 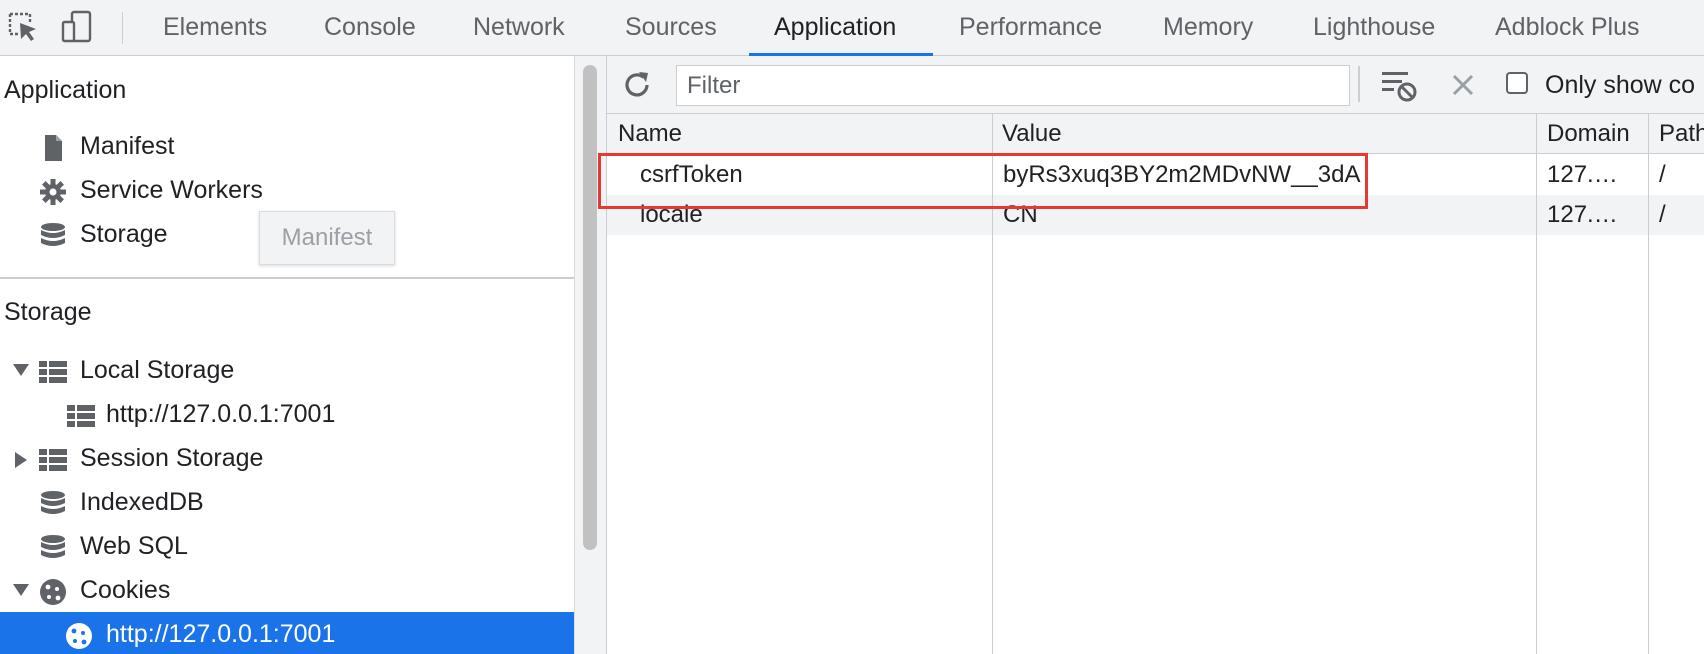 I want to click on clear-filtered-cookies-icon, so click(x=1399, y=85).